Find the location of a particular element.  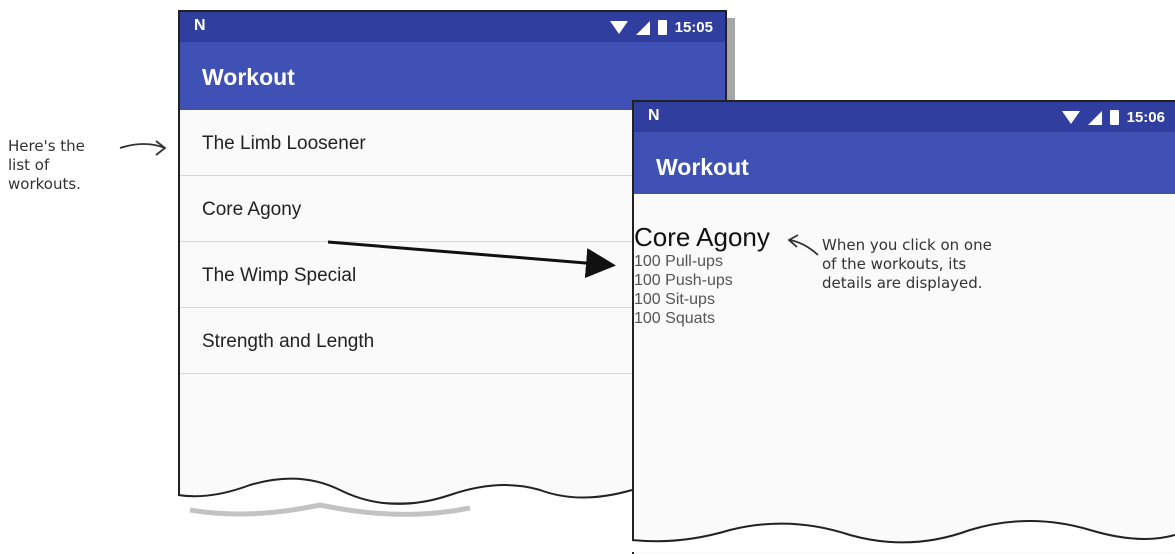

list-arrow is located at coordinates (142, 146).